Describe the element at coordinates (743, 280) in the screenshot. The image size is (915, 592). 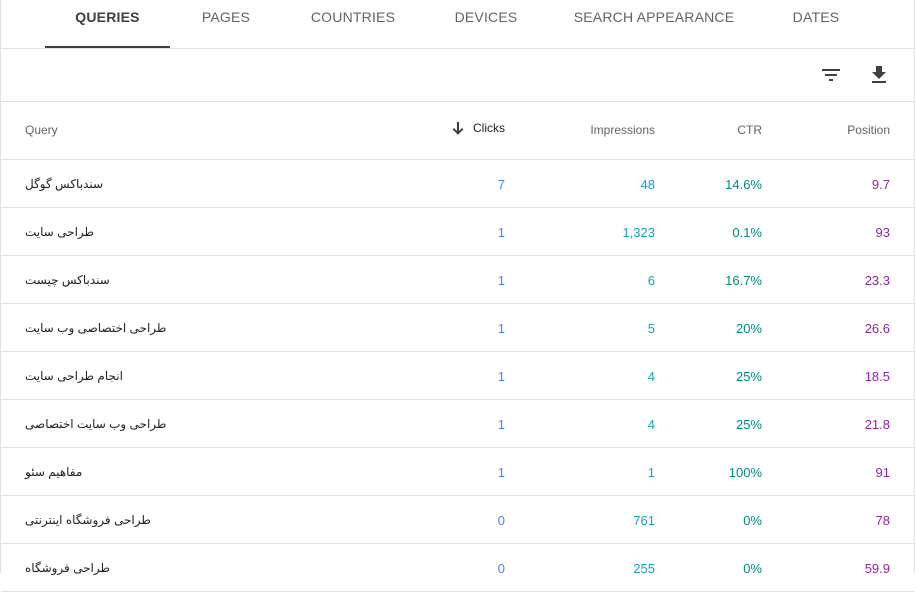
I see `ctr-cell: 16.7%` at that location.